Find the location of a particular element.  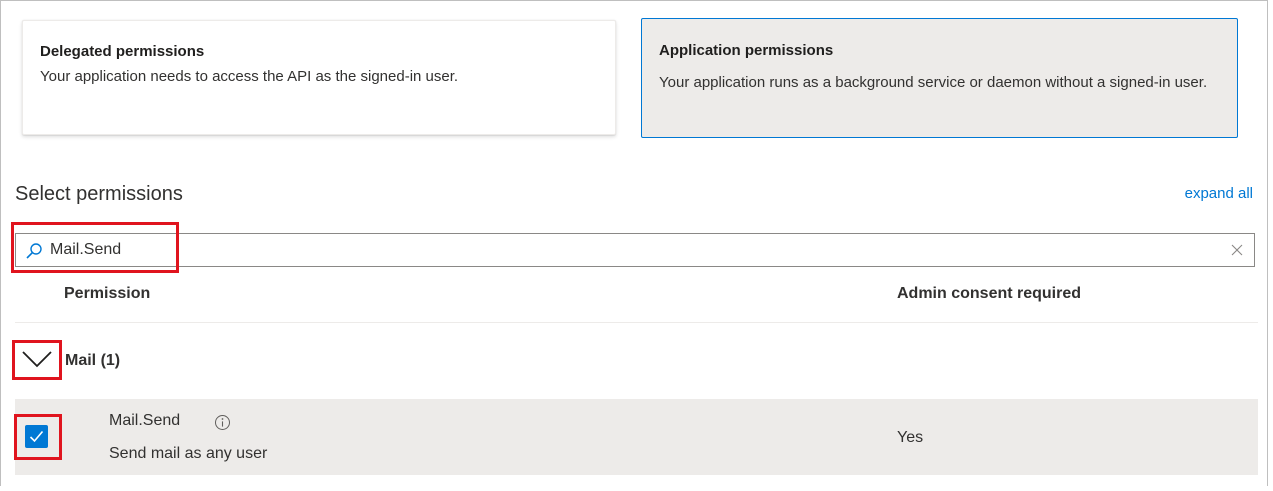

permission-description: Send mail as any user is located at coordinates (188, 453).